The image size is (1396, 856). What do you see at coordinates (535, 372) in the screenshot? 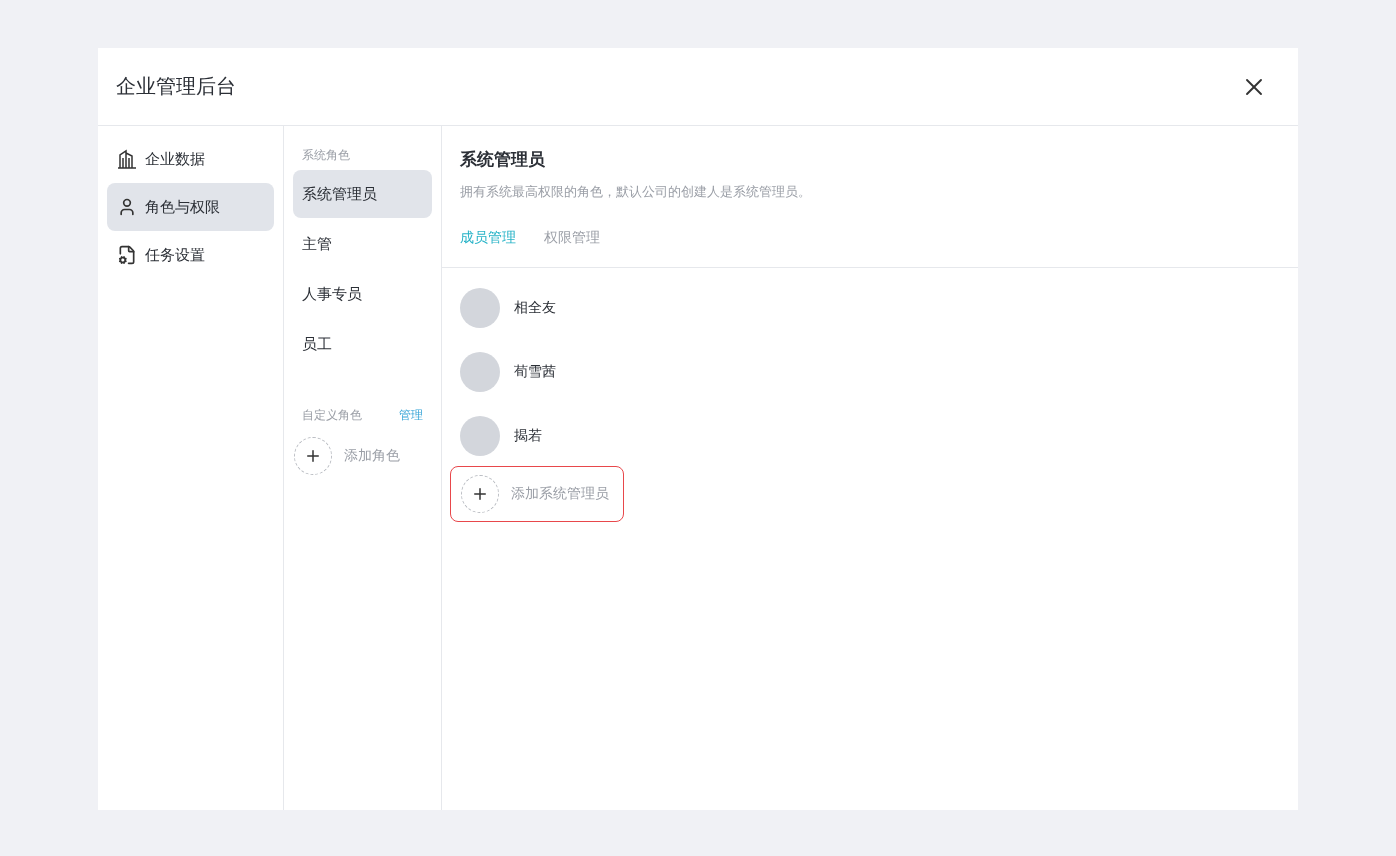
I see `member-name: 荀雪茜` at bounding box center [535, 372].